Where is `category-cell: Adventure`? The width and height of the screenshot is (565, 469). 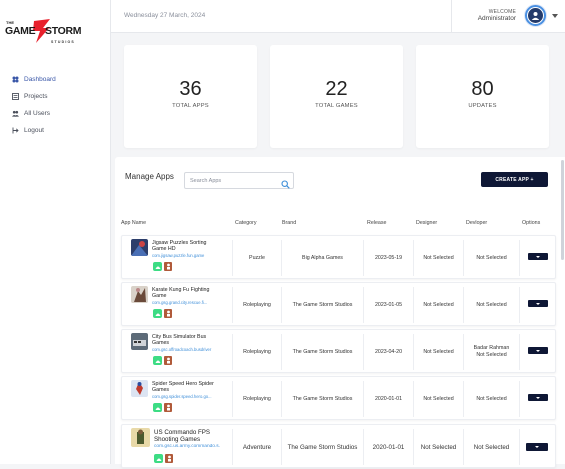
category-cell: Adventure is located at coordinates (257, 447).